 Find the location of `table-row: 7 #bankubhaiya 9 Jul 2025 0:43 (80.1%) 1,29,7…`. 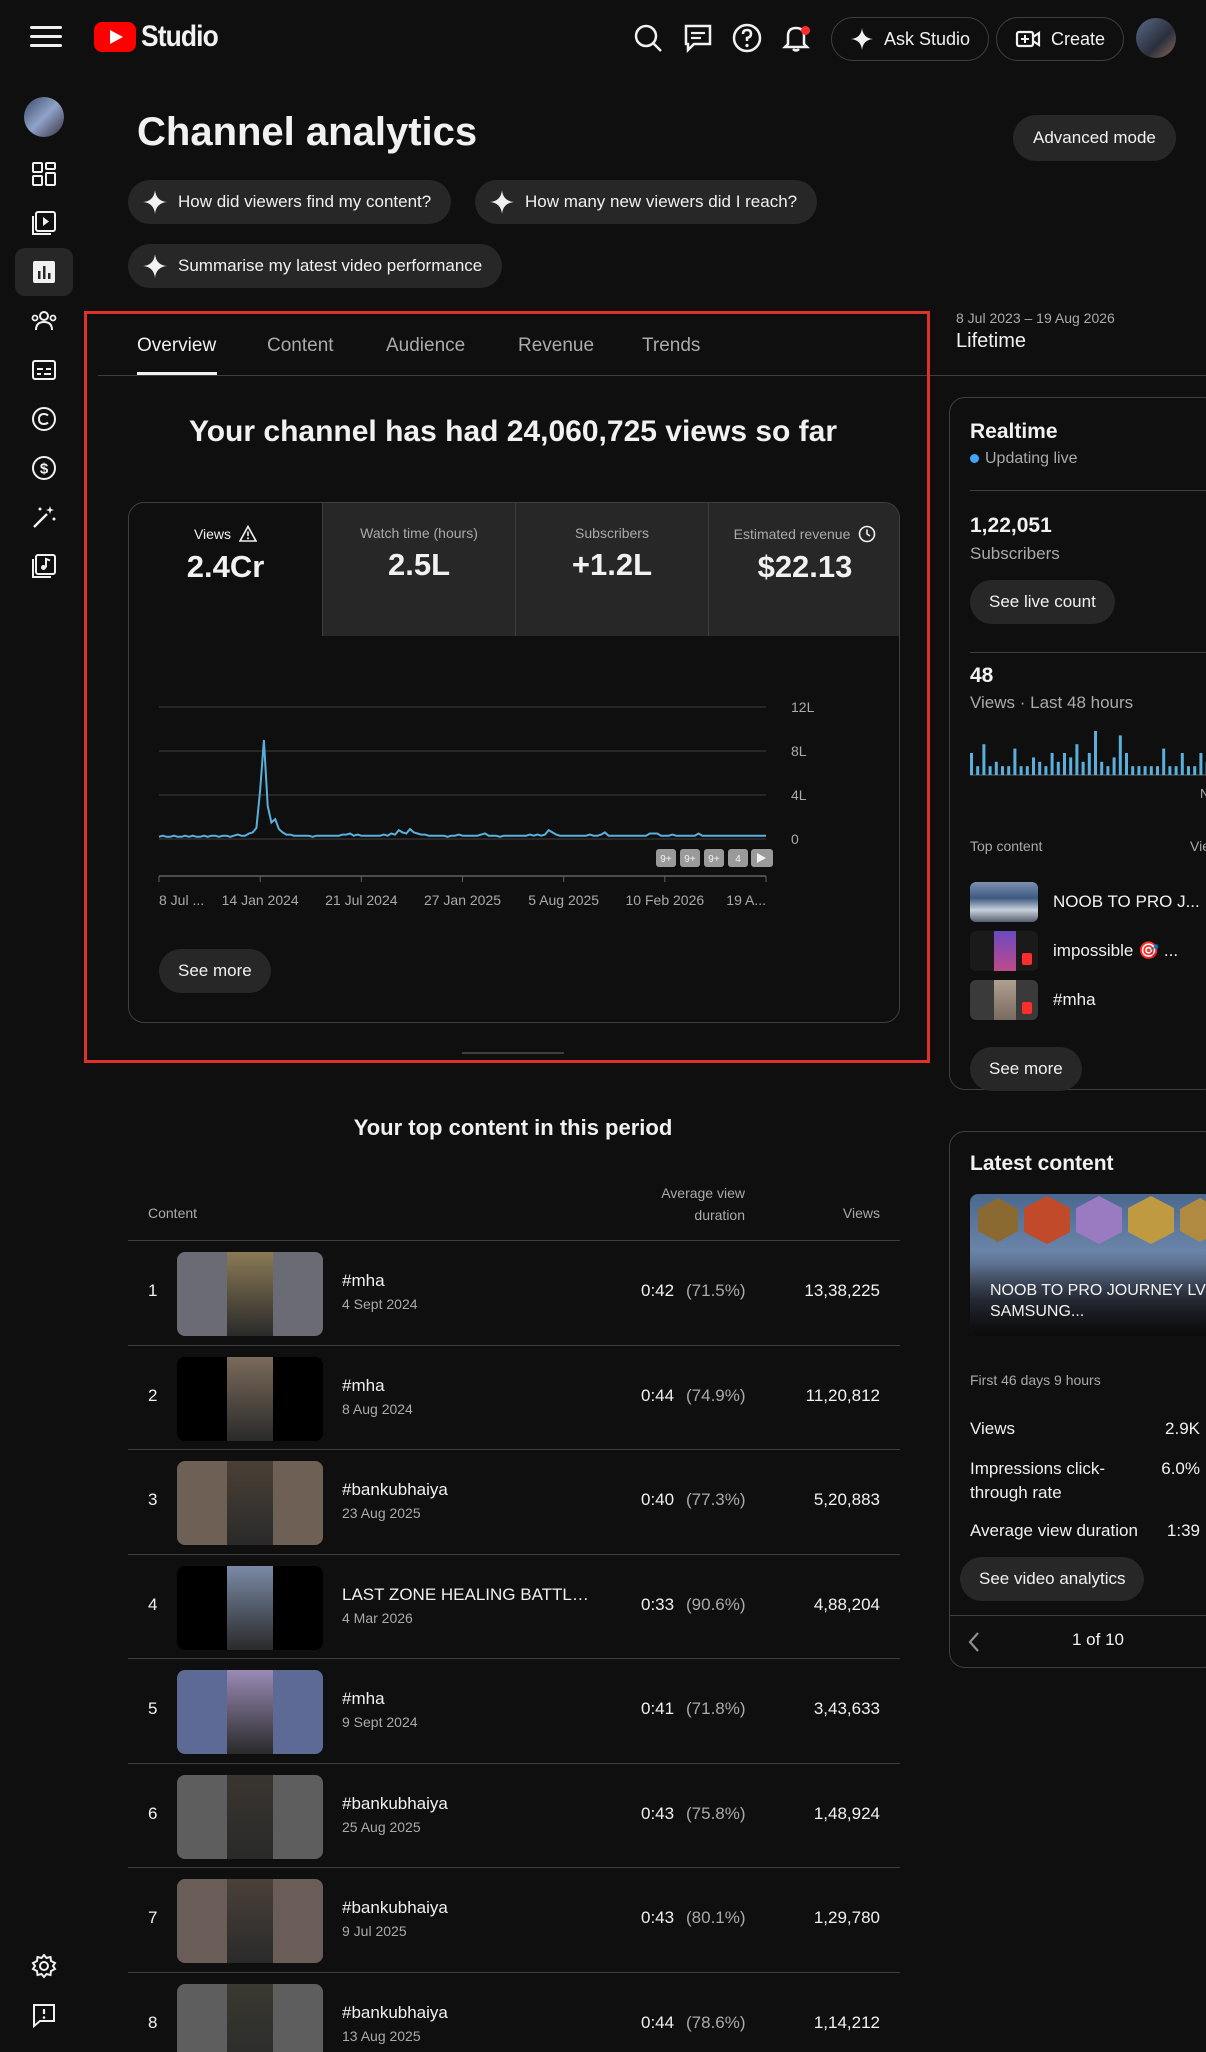

table-row: 7 #bankubhaiya 9 Jul 2025 0:43 (80.1%) 1,29,7… is located at coordinates (514, 1919).